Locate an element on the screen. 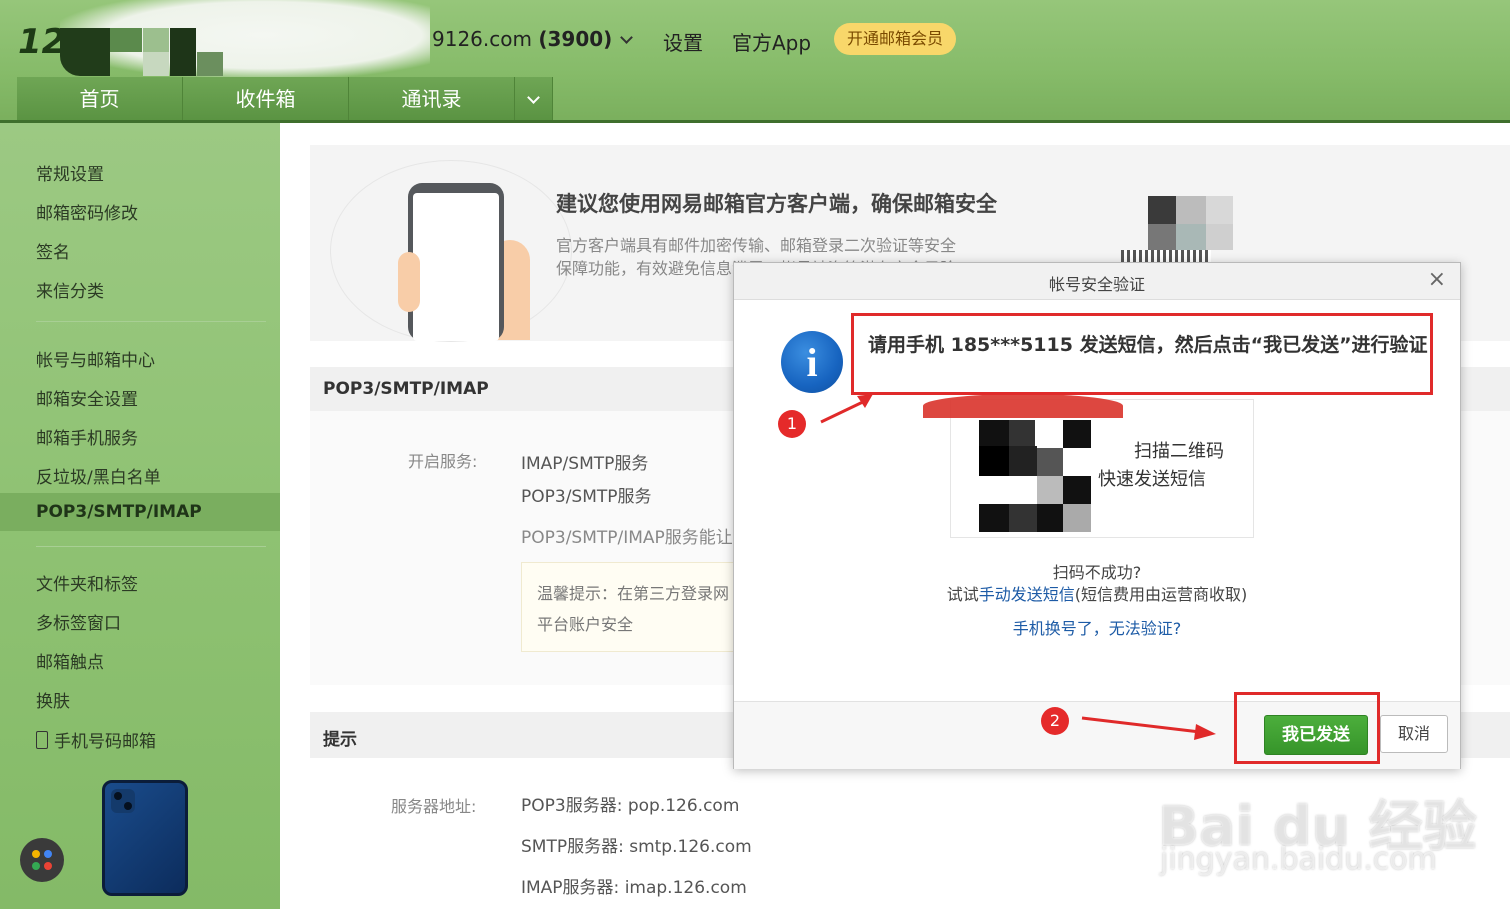 This screenshot has height=909, width=1510. tab-contacts: 通讯录 is located at coordinates (432, 99).